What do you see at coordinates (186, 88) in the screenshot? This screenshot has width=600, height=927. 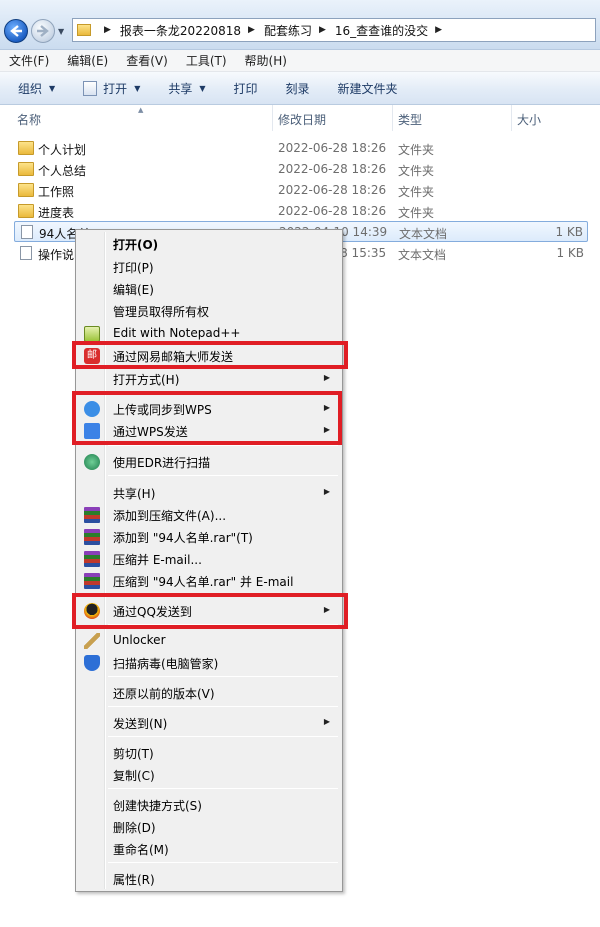 I see `share-button: 共享 ▼` at bounding box center [186, 88].